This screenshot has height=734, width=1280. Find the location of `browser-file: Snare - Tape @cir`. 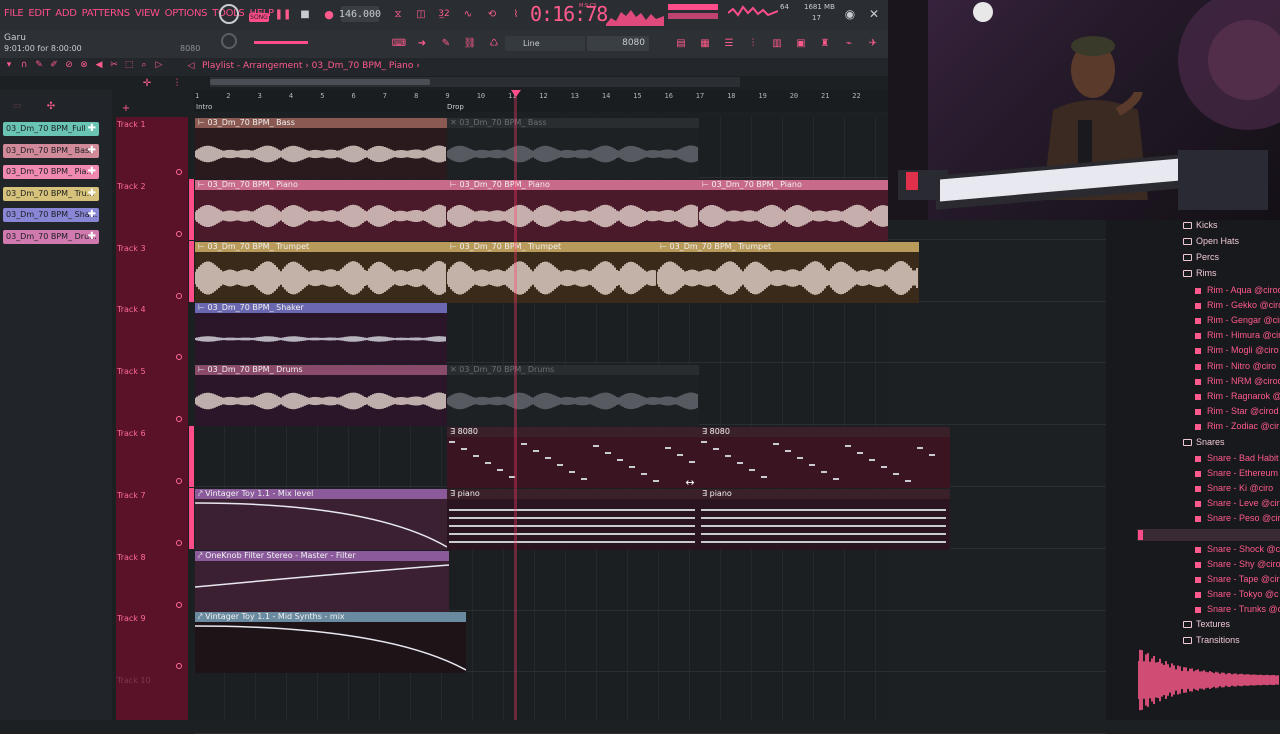

browser-file: Snare - Tape @cir is located at coordinates (1243, 579).